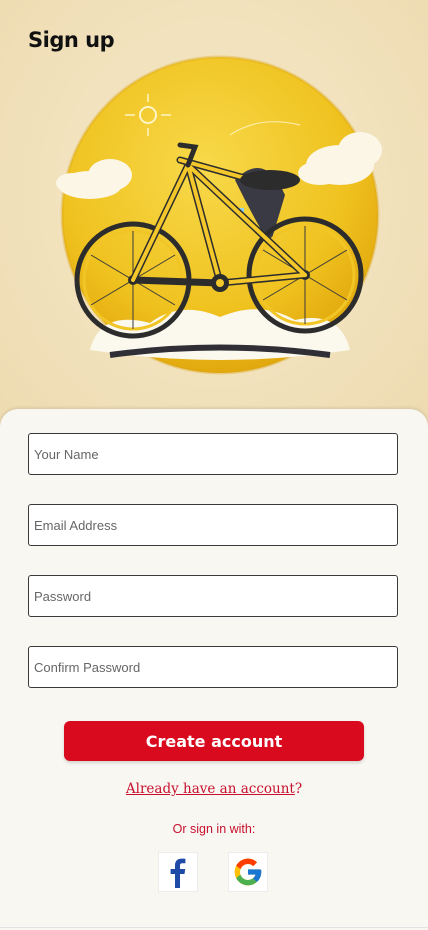  What do you see at coordinates (210, 789) in the screenshot?
I see `login-link: Already have an account` at bounding box center [210, 789].